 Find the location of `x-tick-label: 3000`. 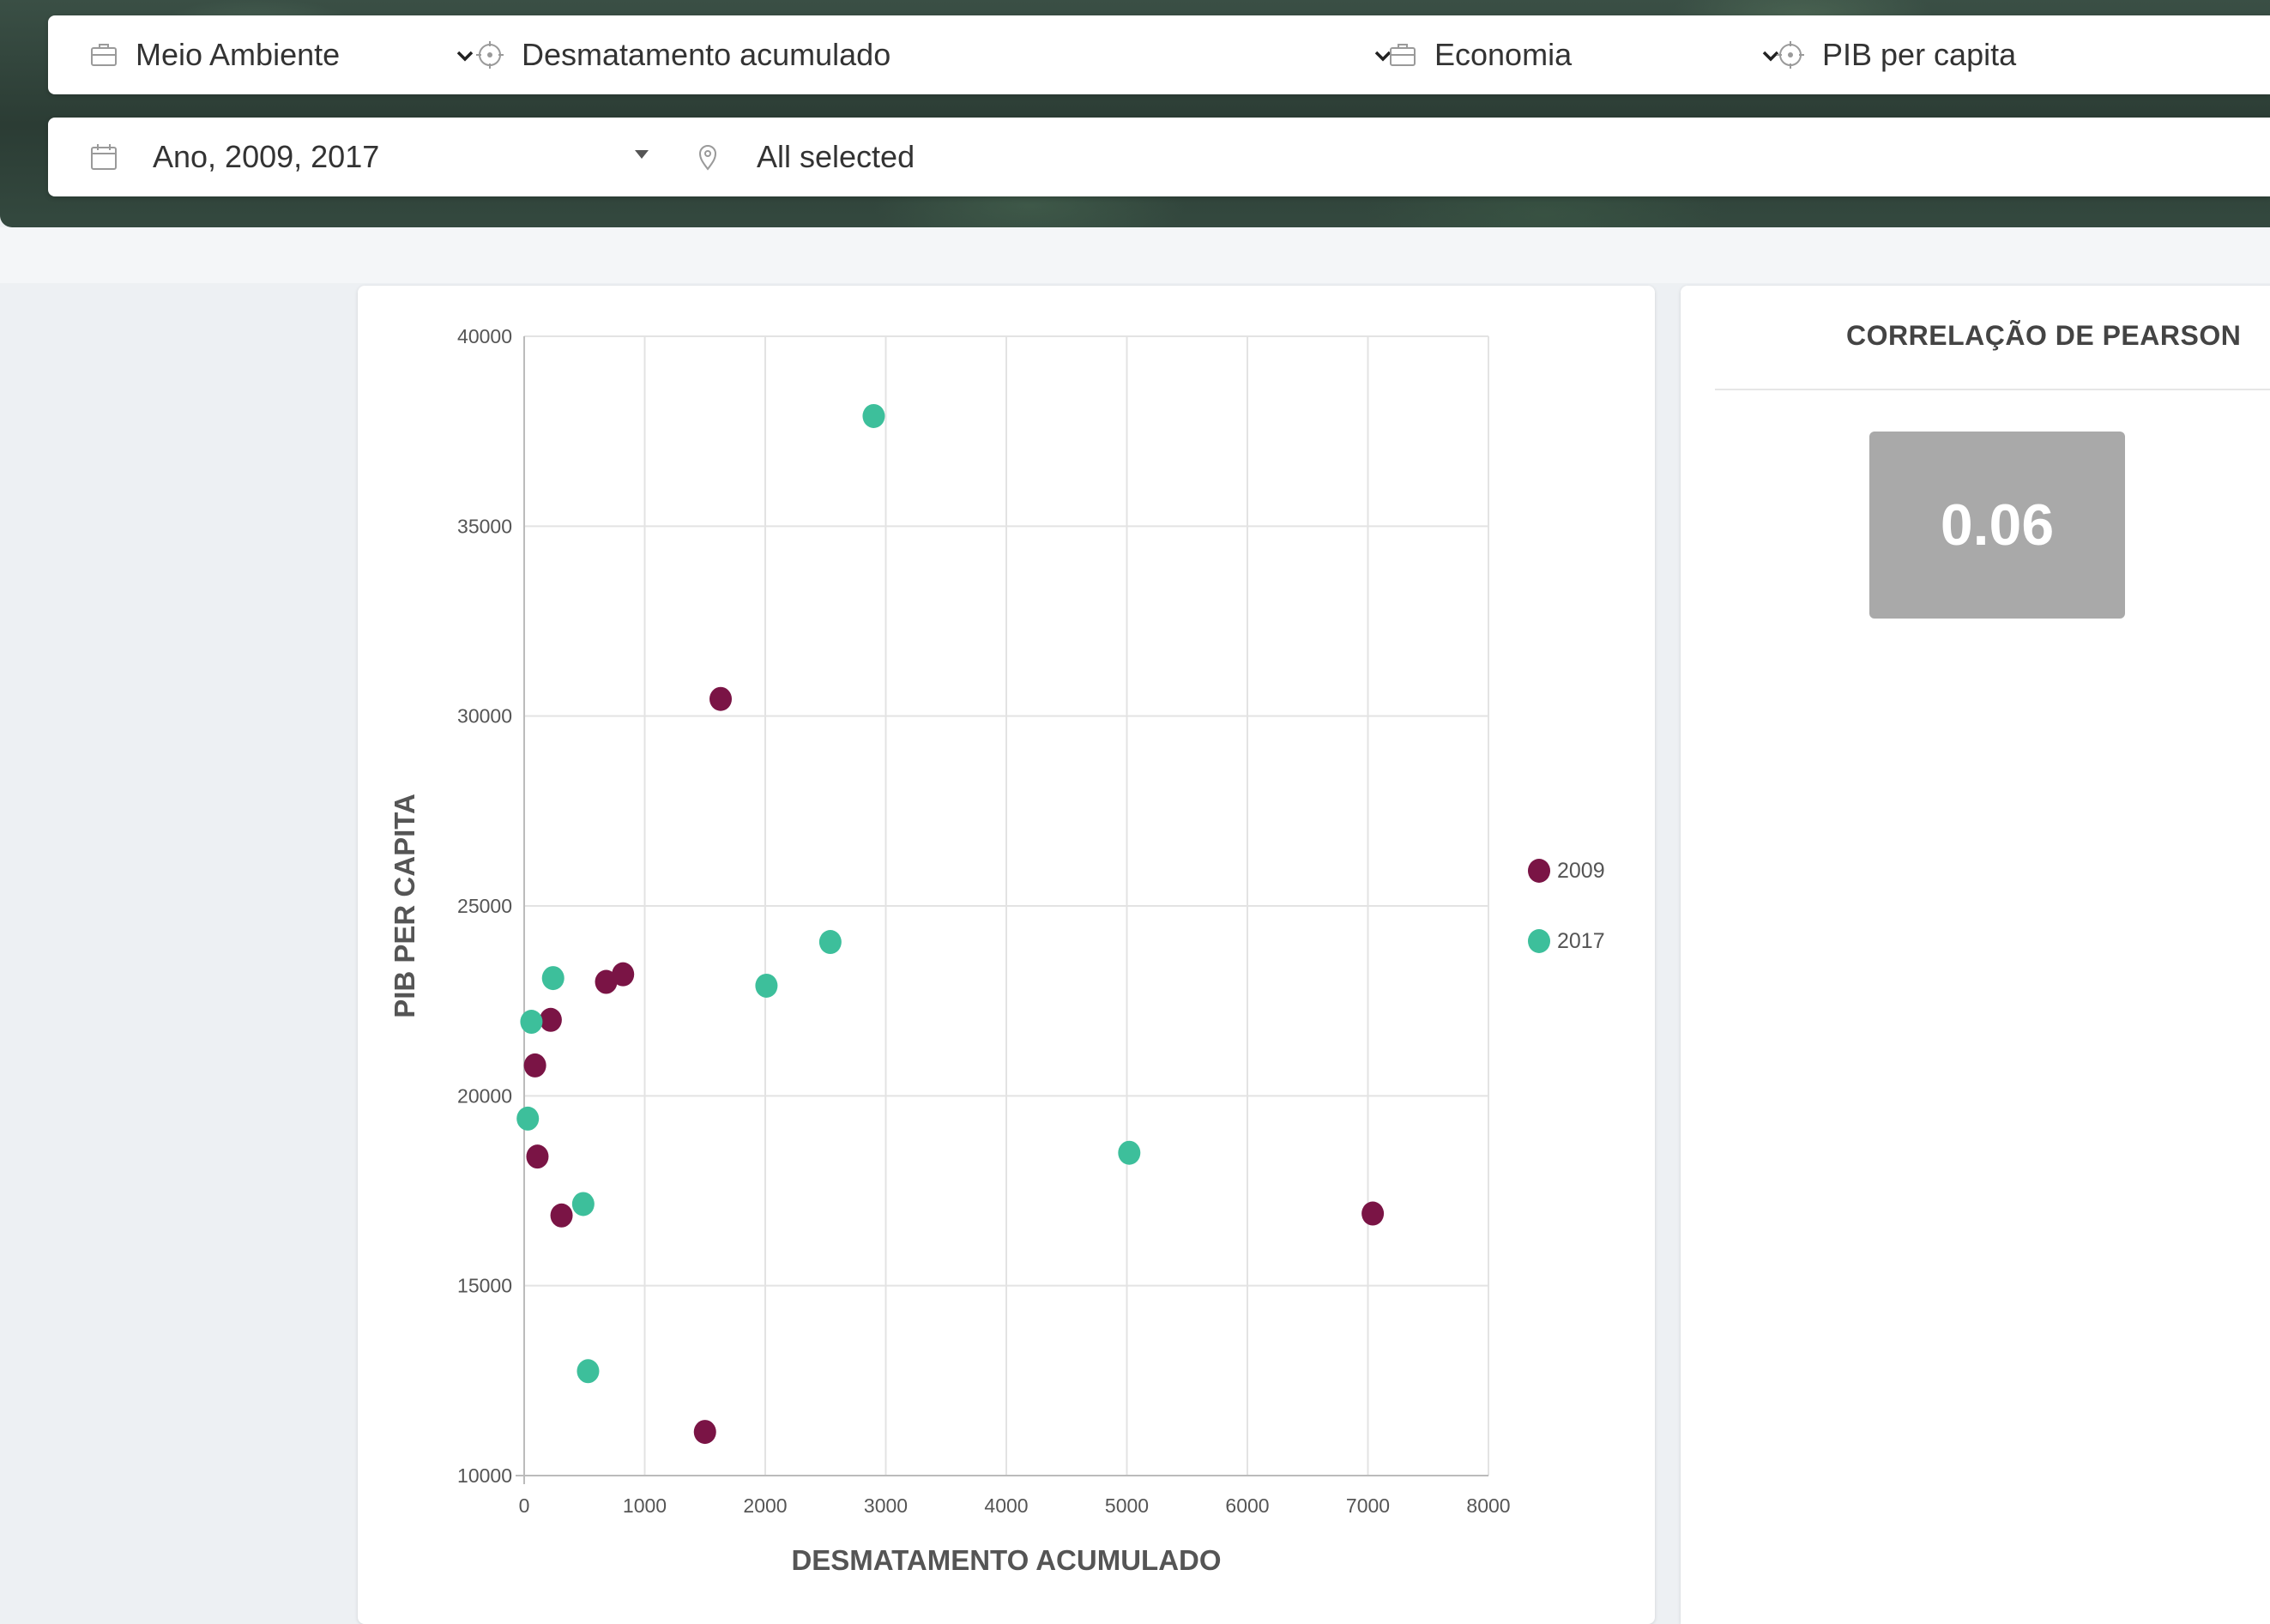

x-tick-label: 3000 is located at coordinates (886, 1505).